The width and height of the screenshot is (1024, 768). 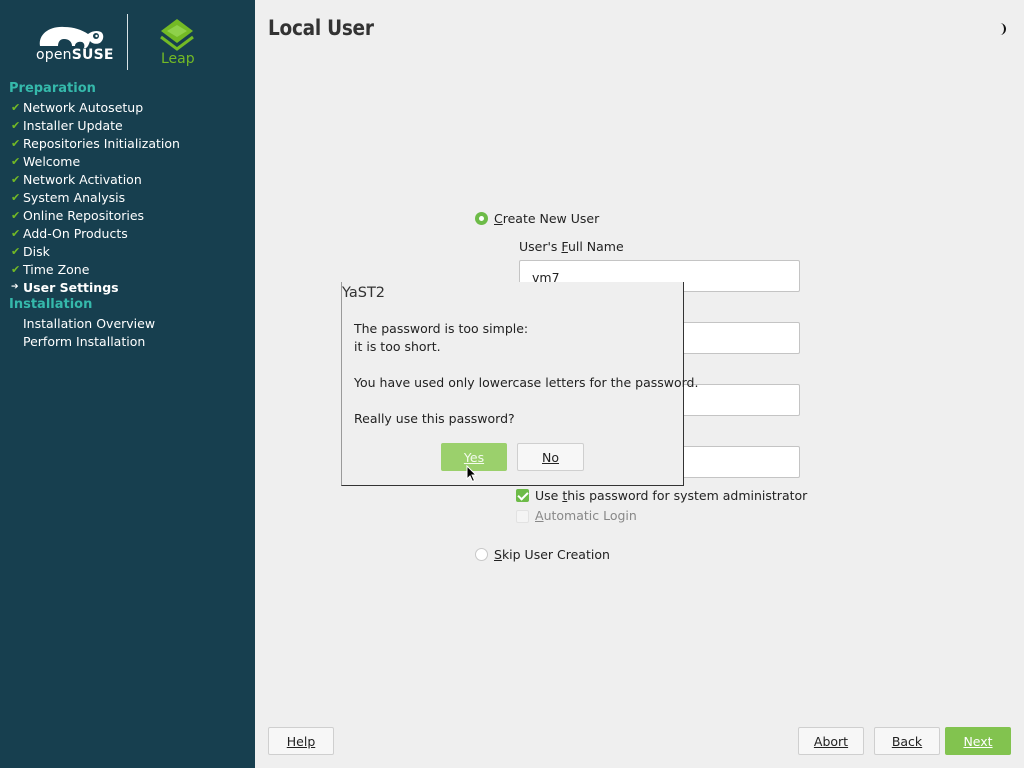 I want to click on step-time-zone: ✔ Time Zone, so click(x=50, y=269).